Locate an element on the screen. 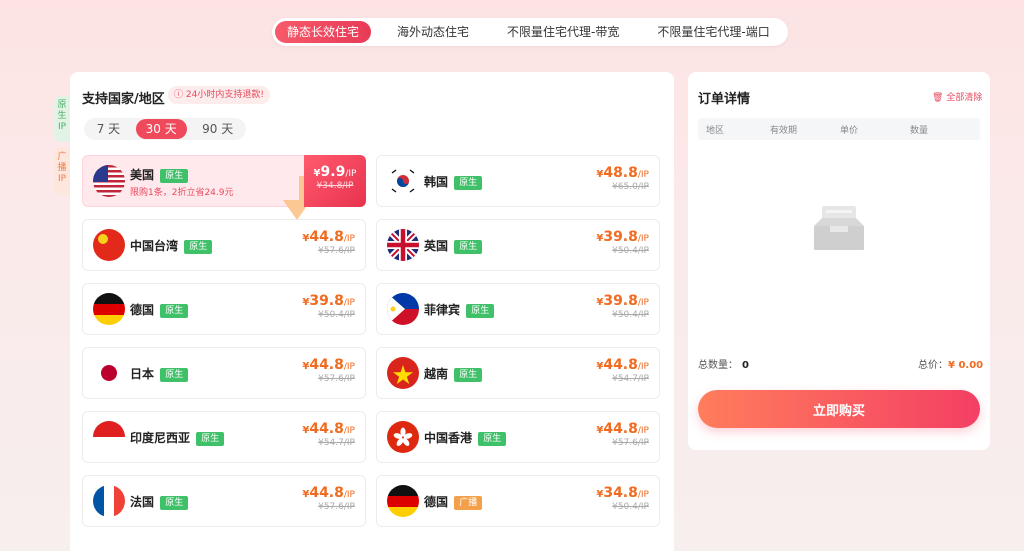 The width and height of the screenshot is (1024, 551). id-flag-icon is located at coordinates (109, 437).